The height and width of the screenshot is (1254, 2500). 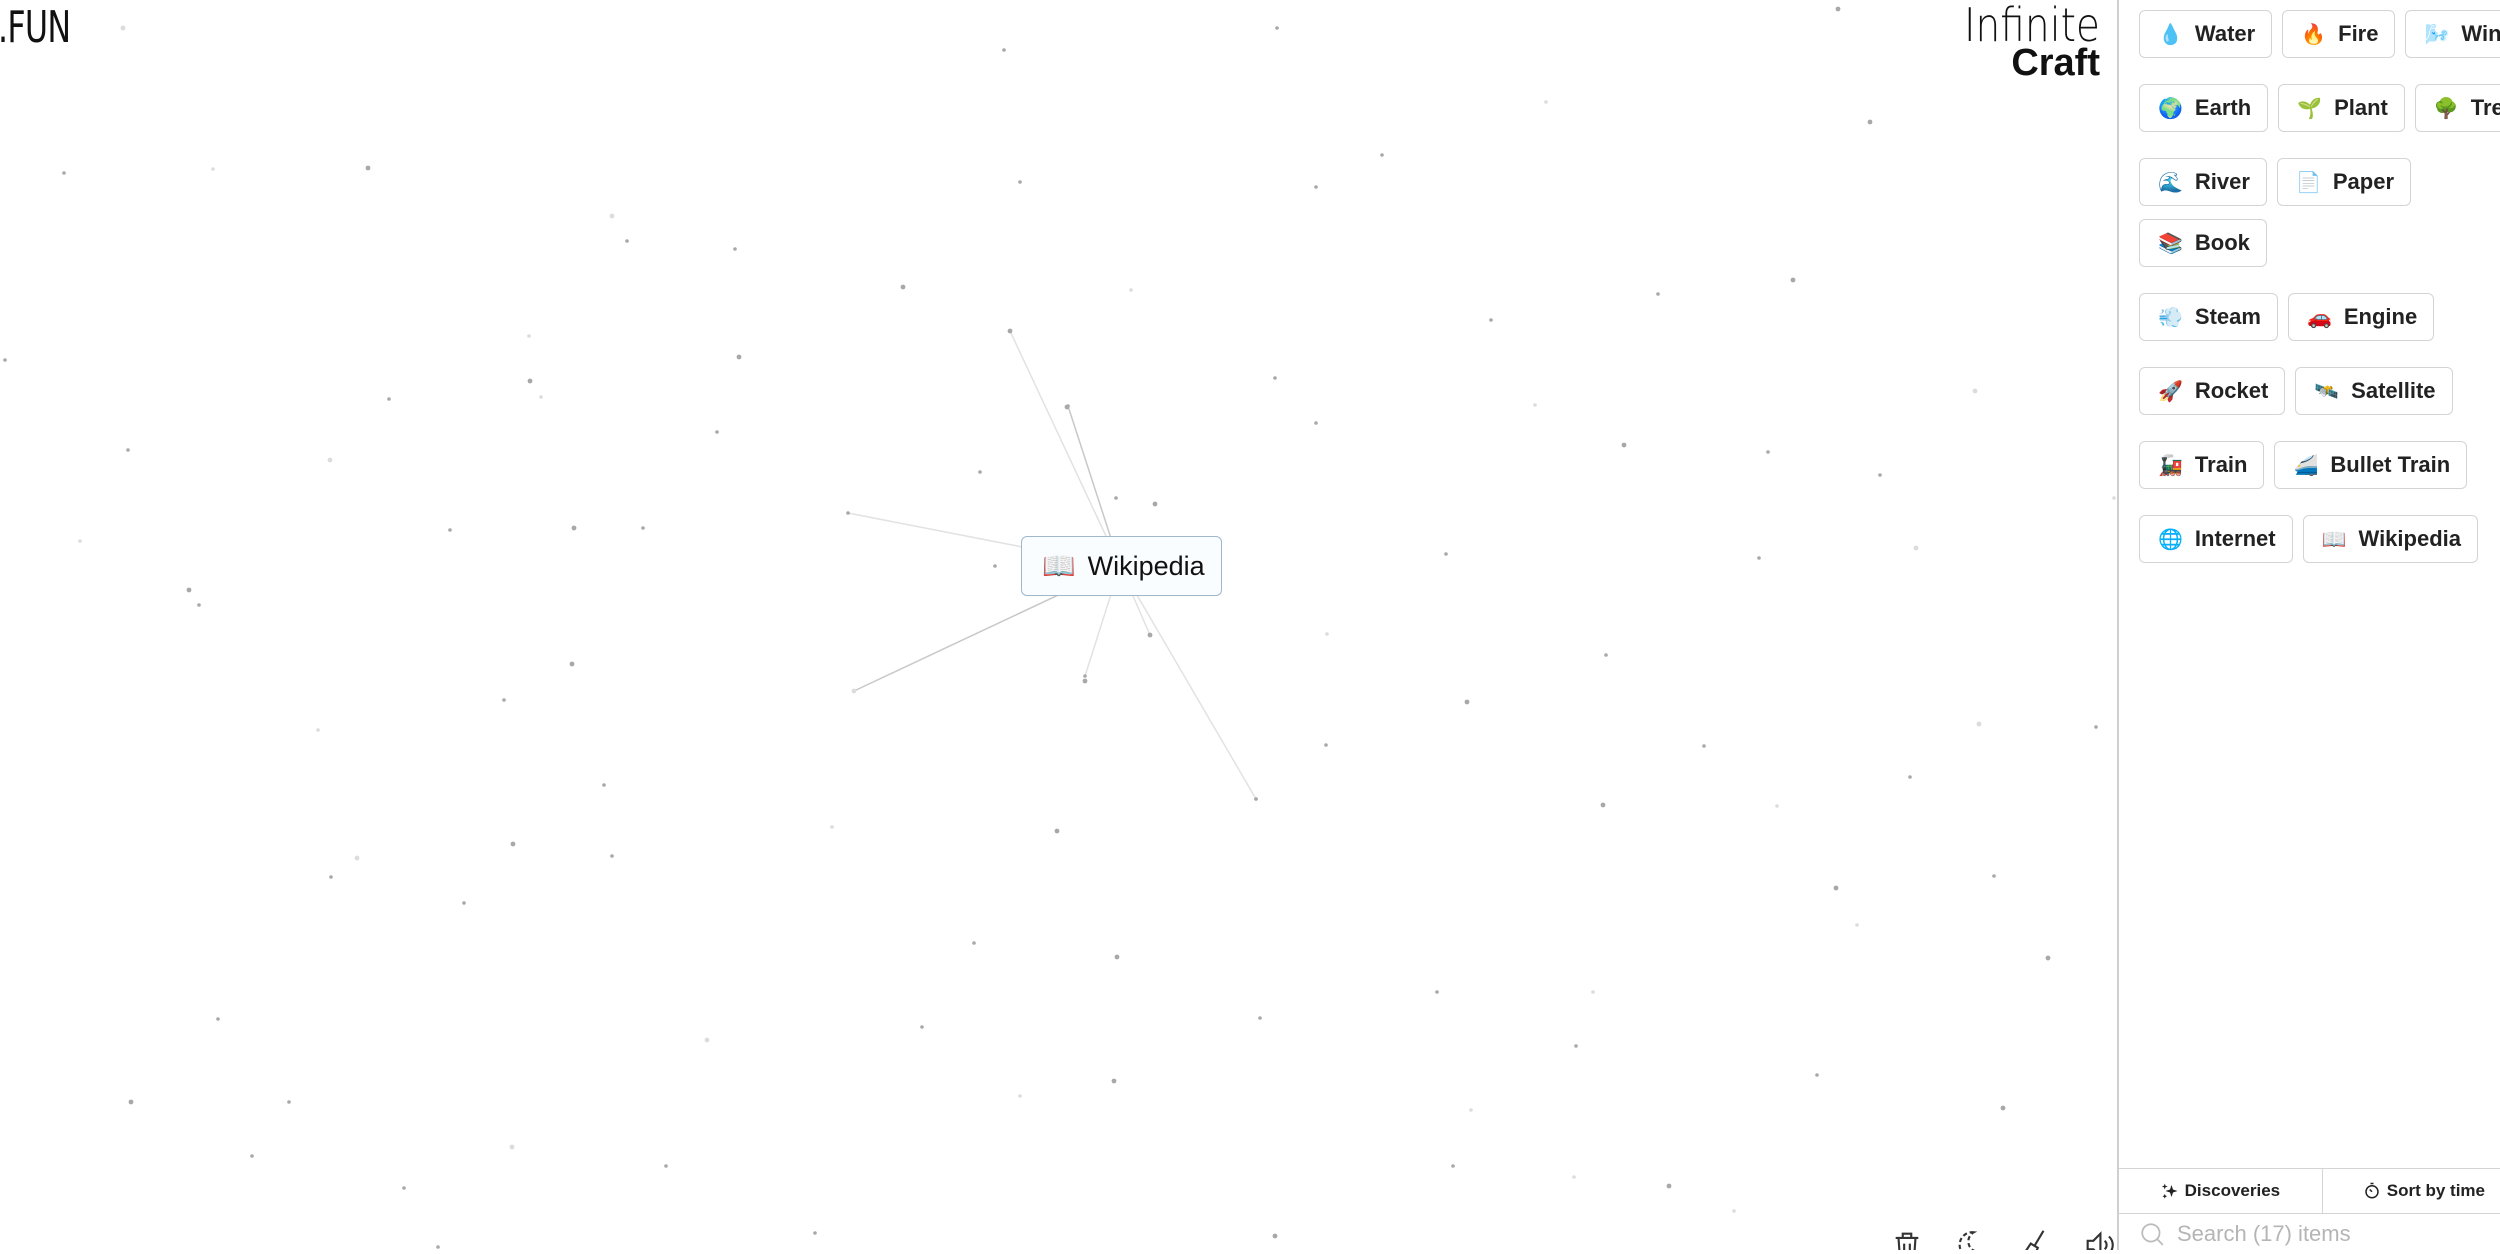 I want to click on seedling-icon: 🌱, so click(x=2310, y=108).